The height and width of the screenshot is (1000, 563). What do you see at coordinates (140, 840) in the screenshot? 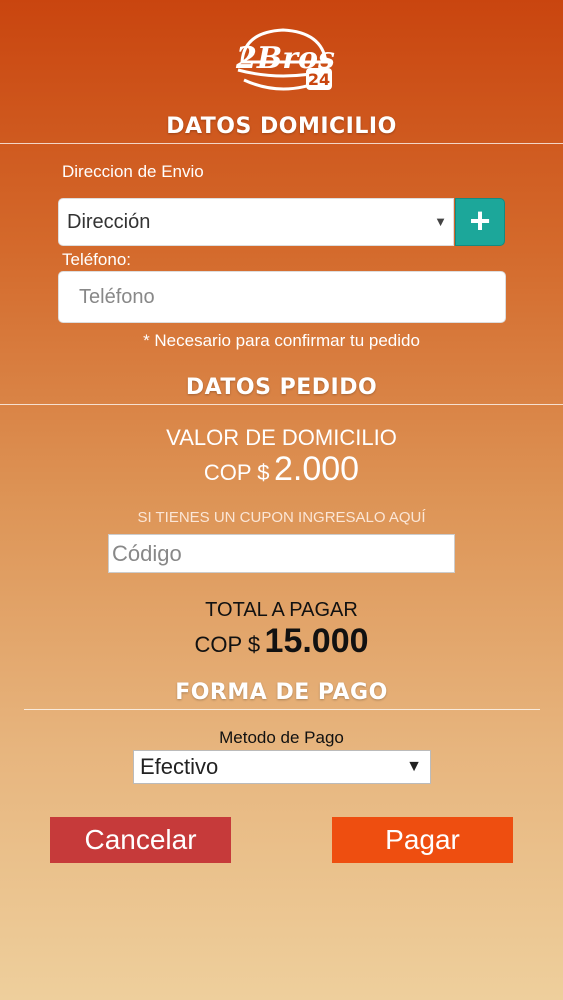
I see `cancel-button: Cancelar` at bounding box center [140, 840].